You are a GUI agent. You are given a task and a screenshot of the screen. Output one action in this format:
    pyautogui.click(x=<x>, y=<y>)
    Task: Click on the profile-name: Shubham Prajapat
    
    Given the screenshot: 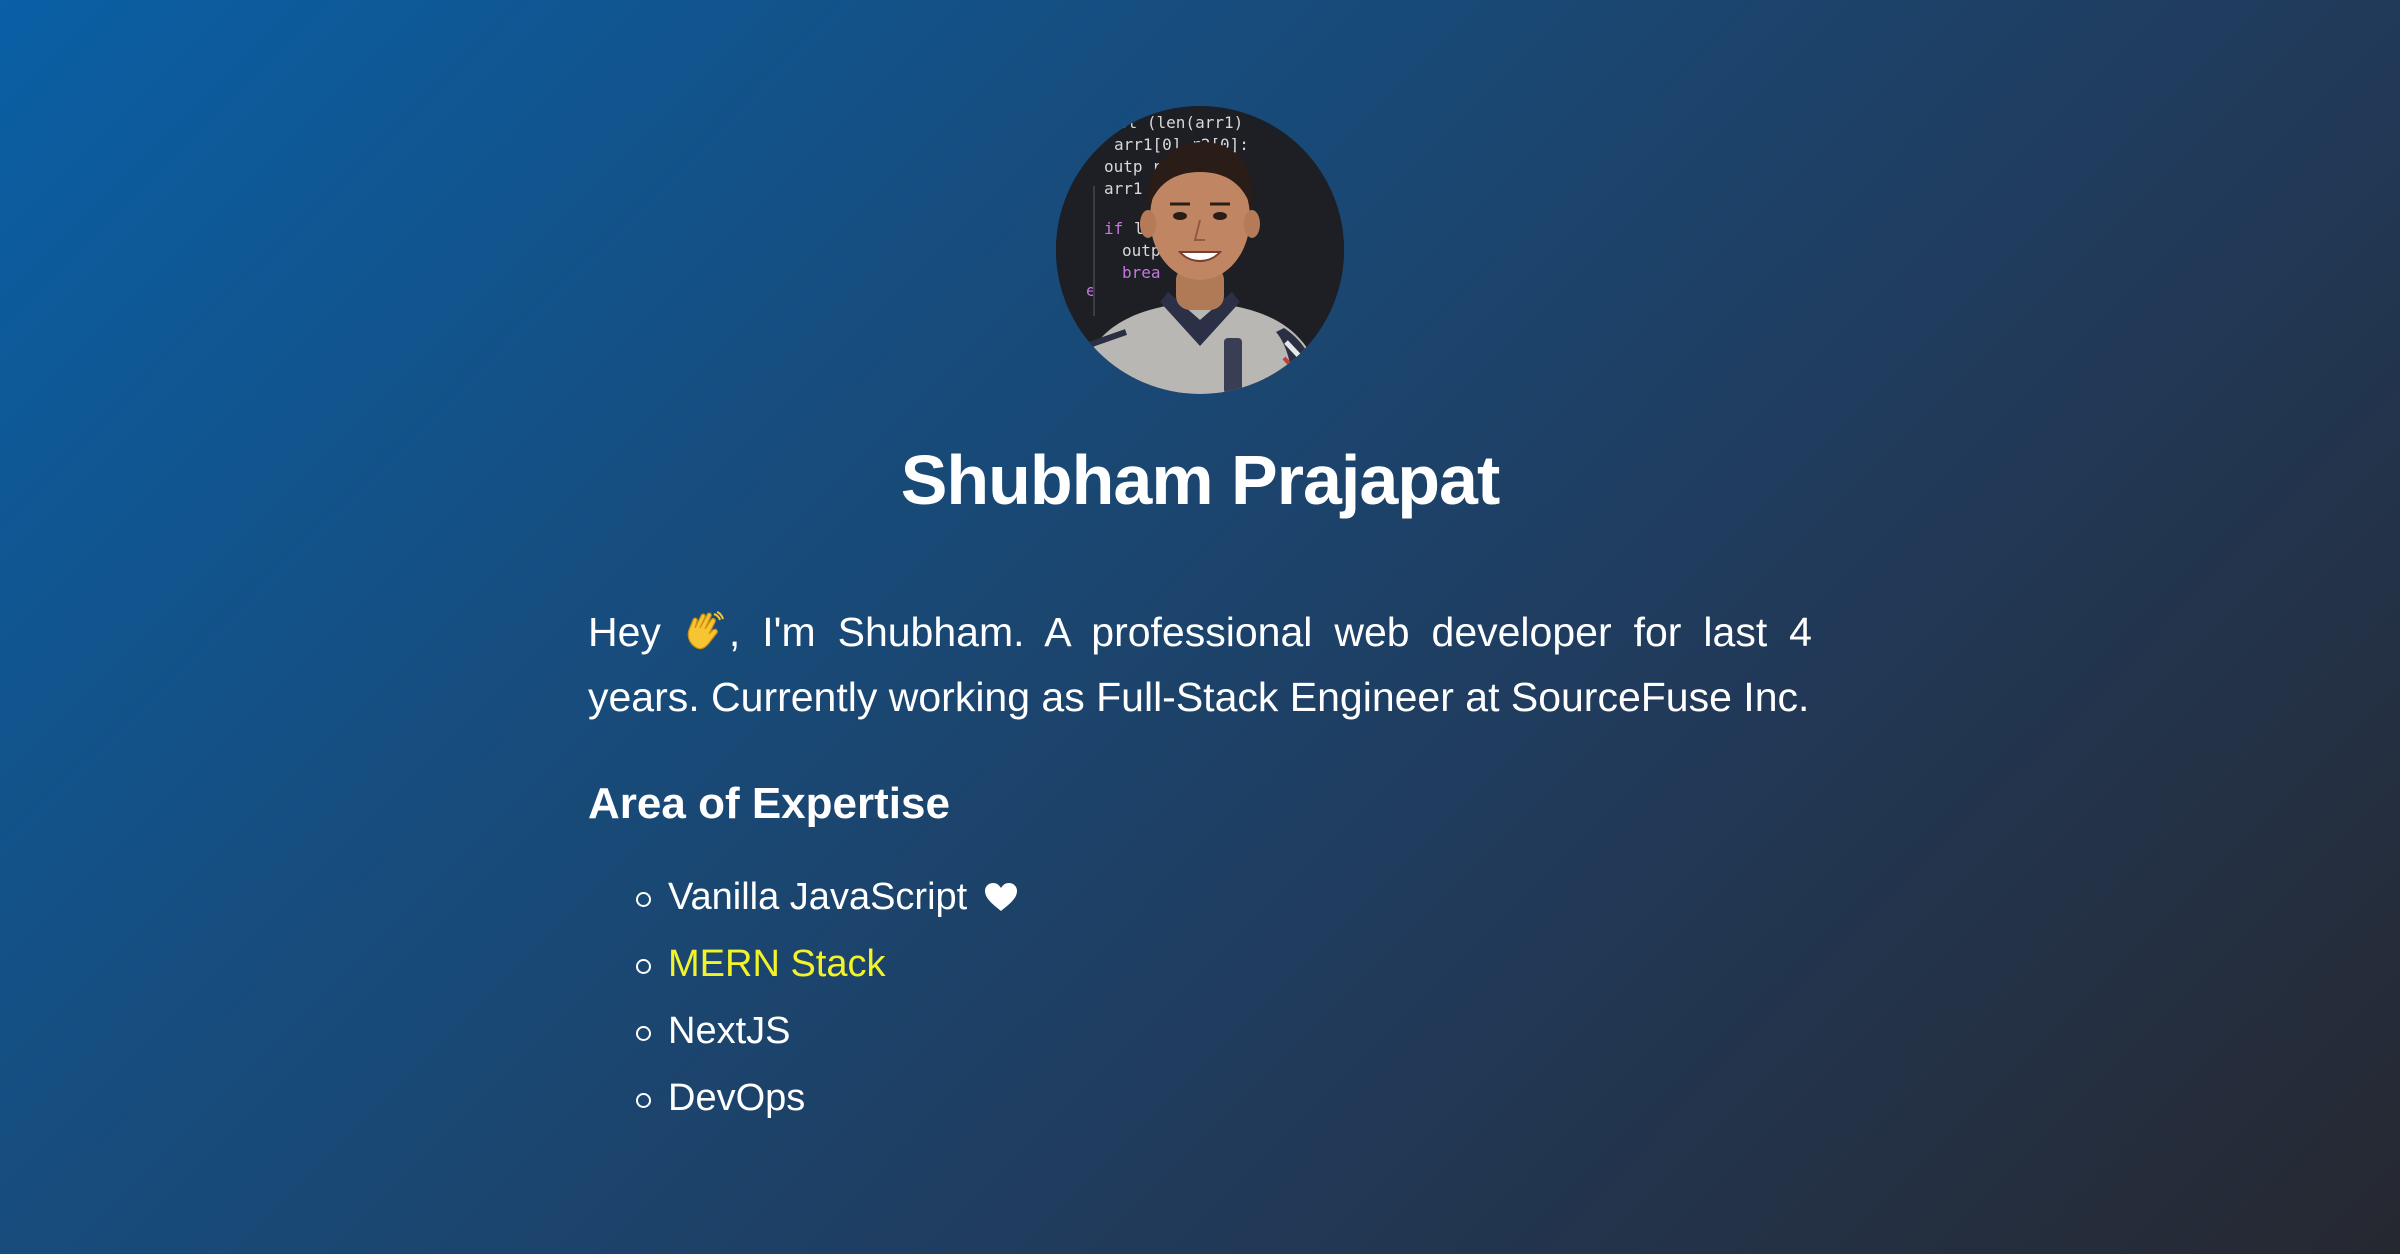 What is the action you would take?
    pyautogui.click(x=1200, y=480)
    